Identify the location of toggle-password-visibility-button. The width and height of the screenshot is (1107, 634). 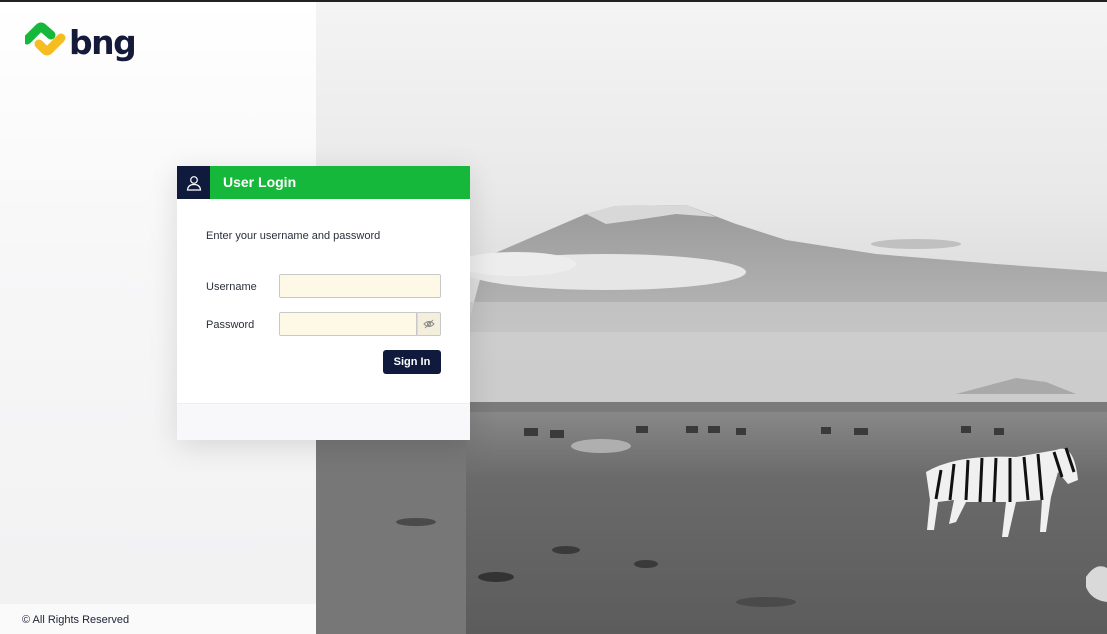
(429, 324).